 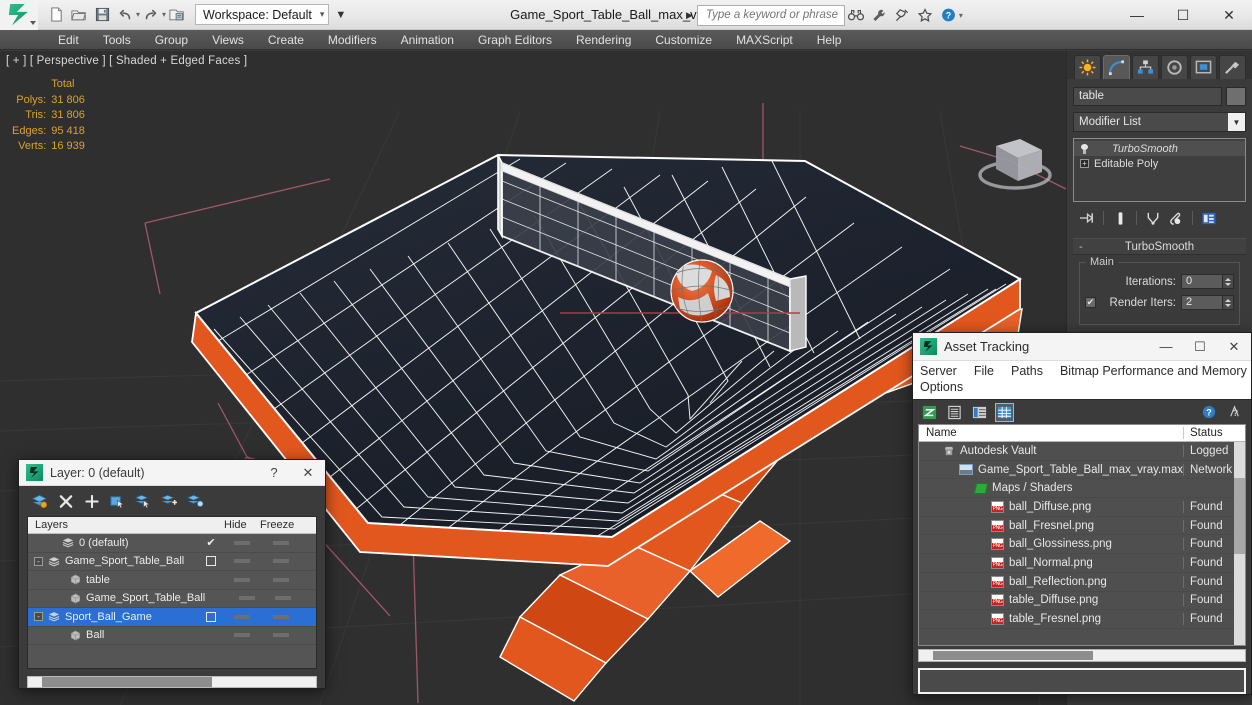 What do you see at coordinates (171, 40) in the screenshot?
I see `menu-item-group: Group` at bounding box center [171, 40].